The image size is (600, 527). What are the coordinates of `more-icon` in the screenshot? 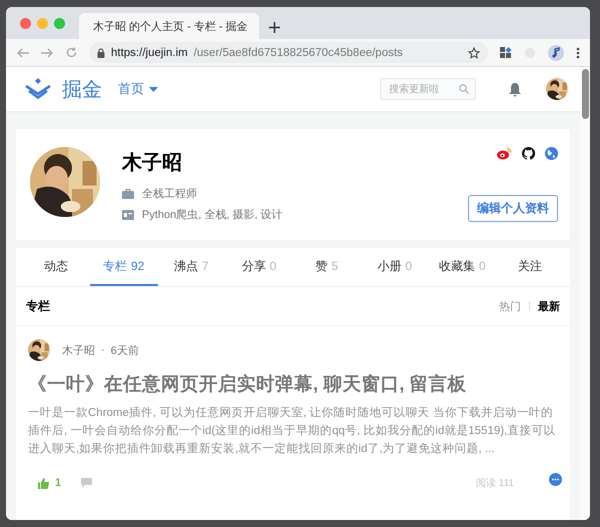 It's located at (578, 52).